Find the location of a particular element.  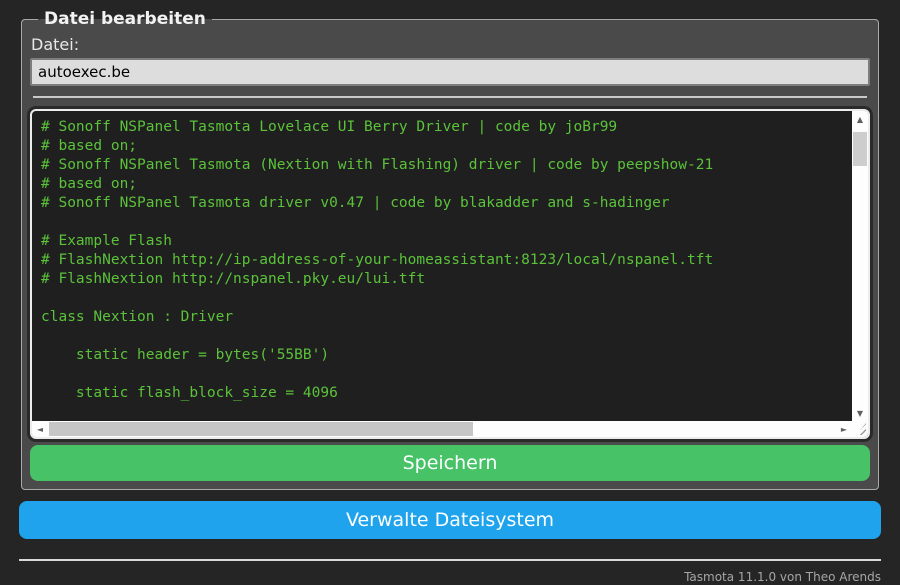

footer-divider is located at coordinates (450, 560).